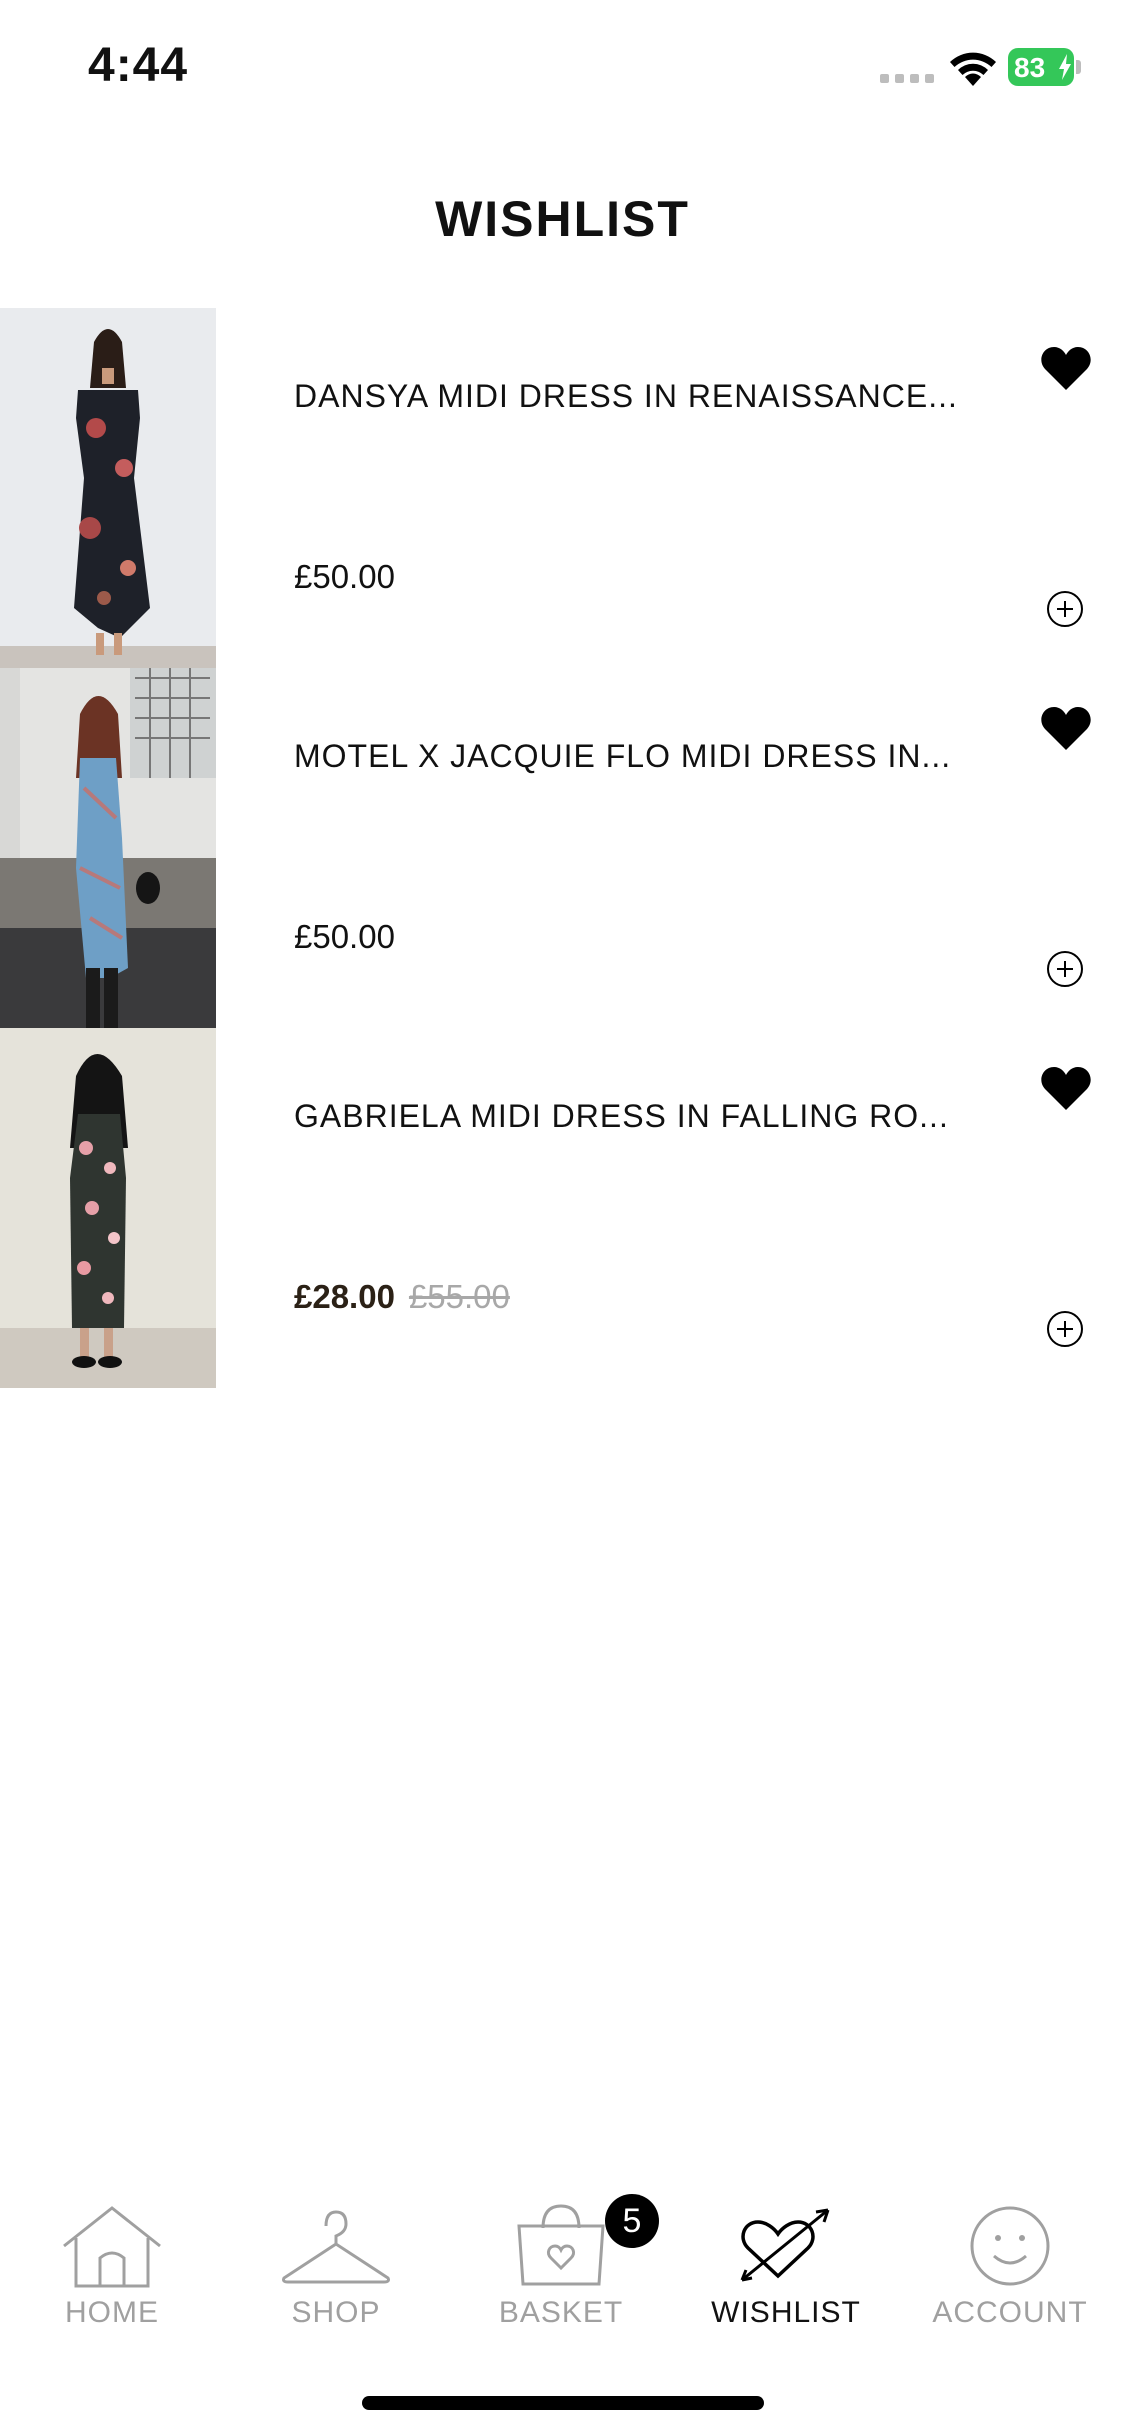  What do you see at coordinates (1065, 67) in the screenshot?
I see `charging-bolt-icon` at bounding box center [1065, 67].